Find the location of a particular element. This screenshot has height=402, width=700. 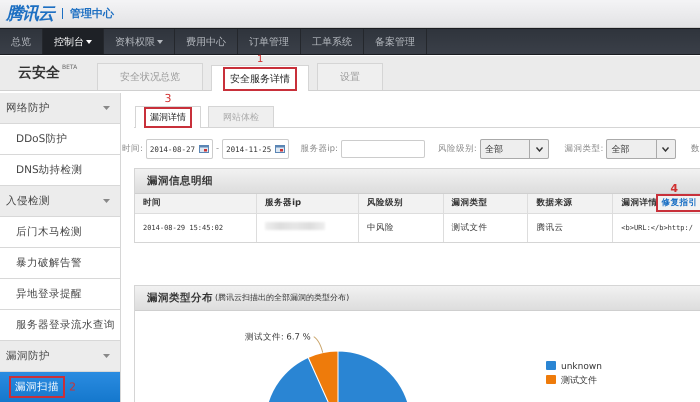

sidebar-item: 漏洞扫描 2 is located at coordinates (60, 387).